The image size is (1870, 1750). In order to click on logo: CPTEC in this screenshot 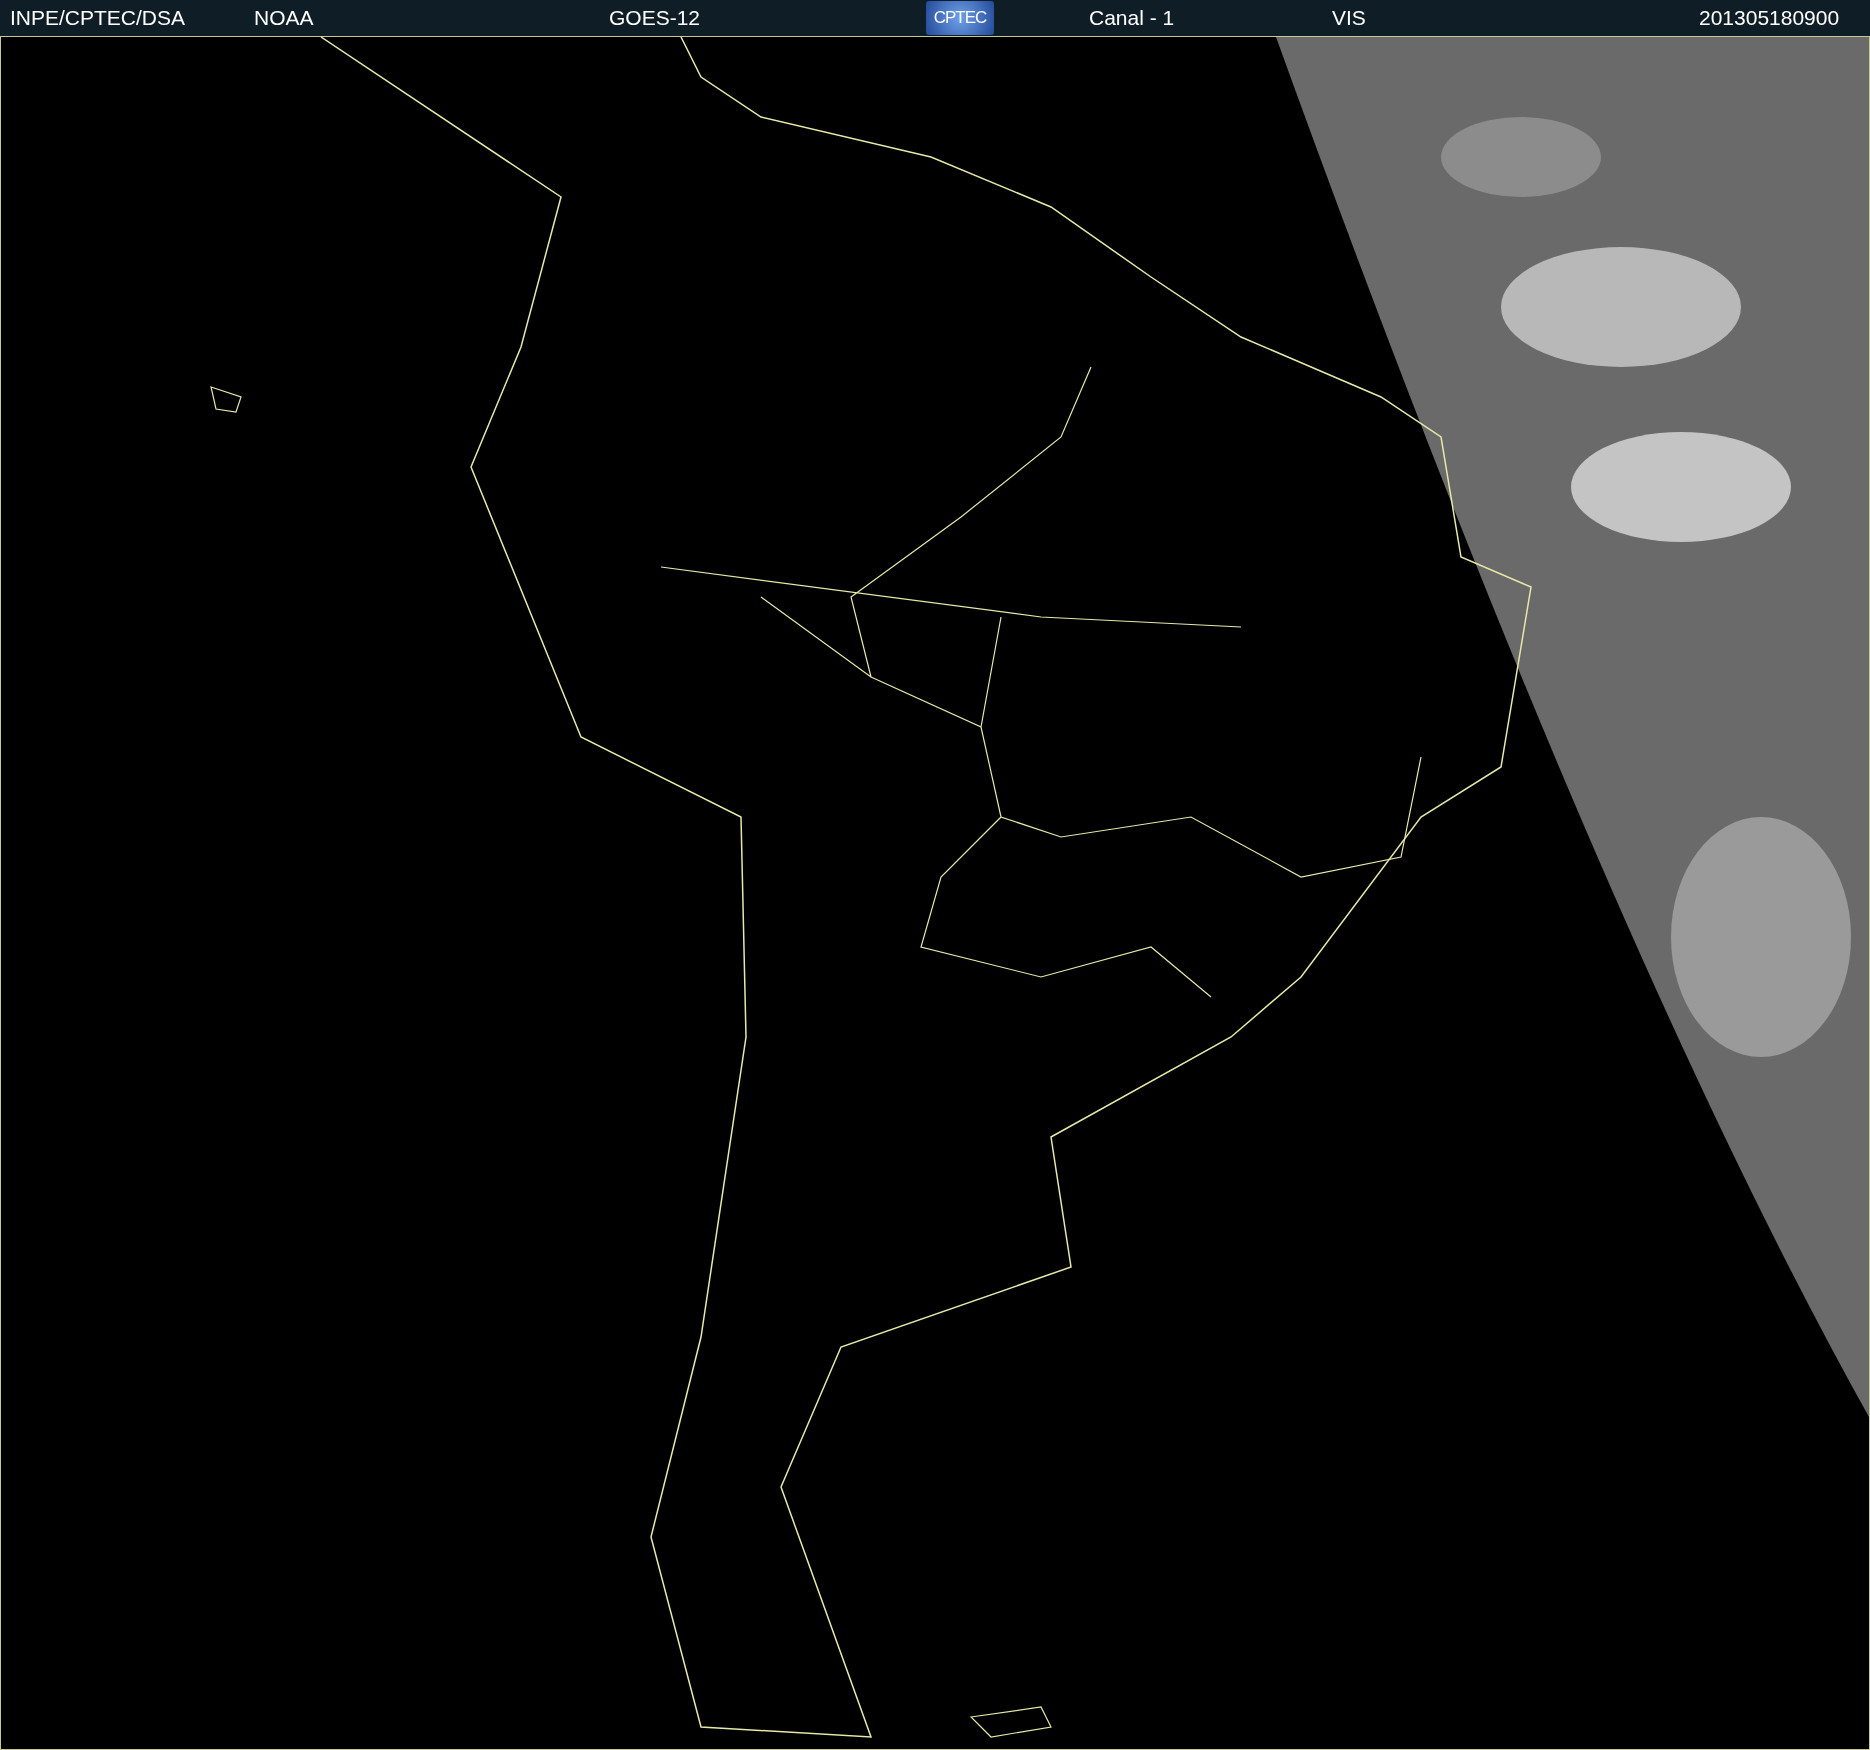, I will do `click(960, 18)`.